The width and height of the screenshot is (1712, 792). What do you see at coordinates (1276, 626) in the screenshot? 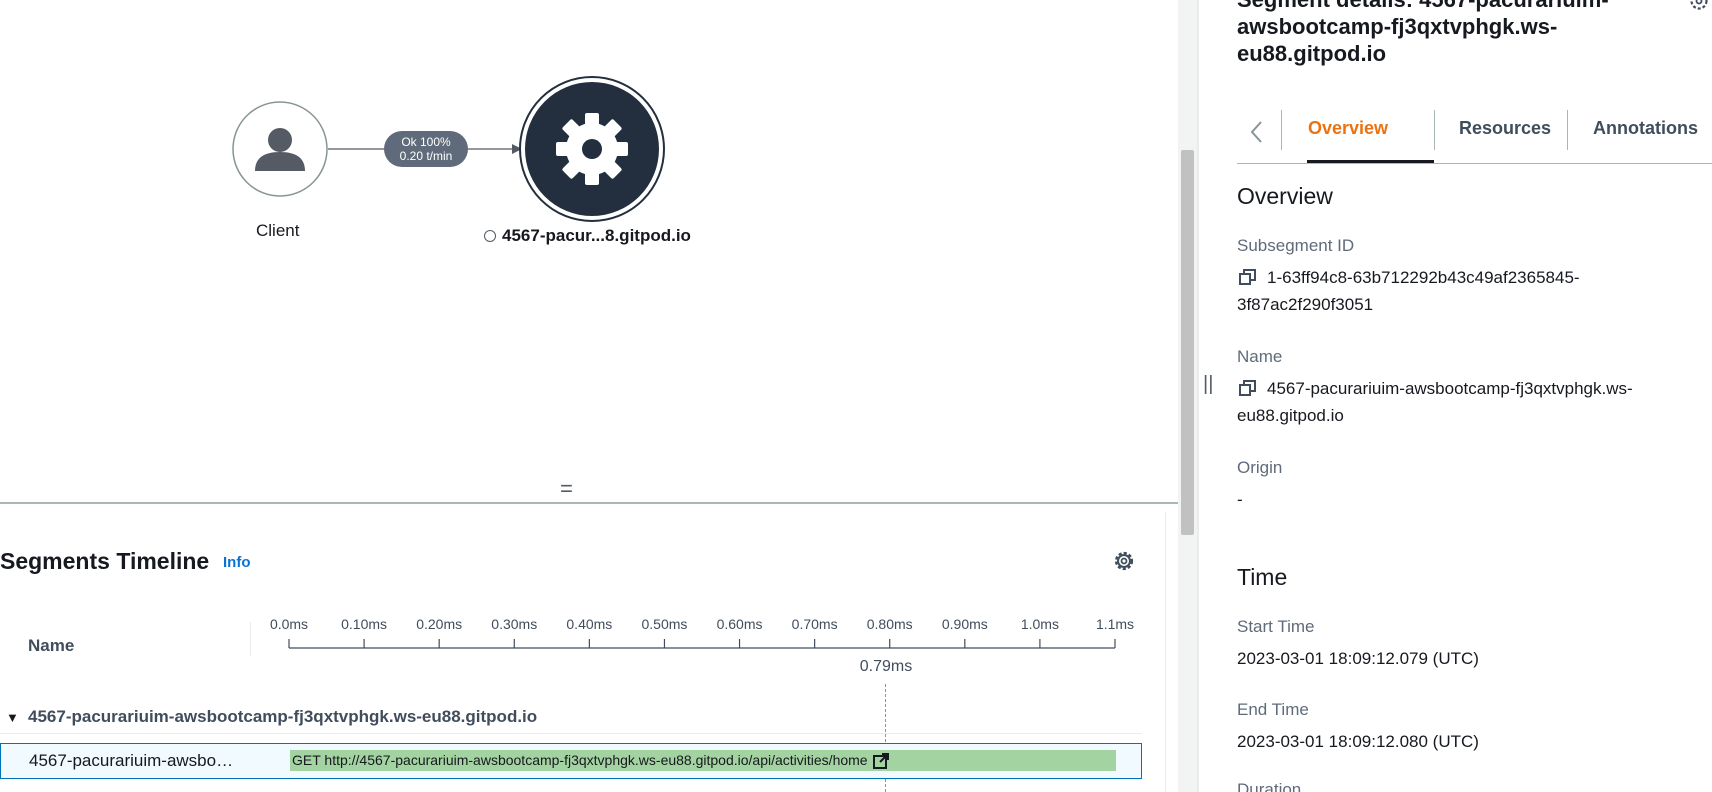
I see `start-time-label: Start Time` at bounding box center [1276, 626].